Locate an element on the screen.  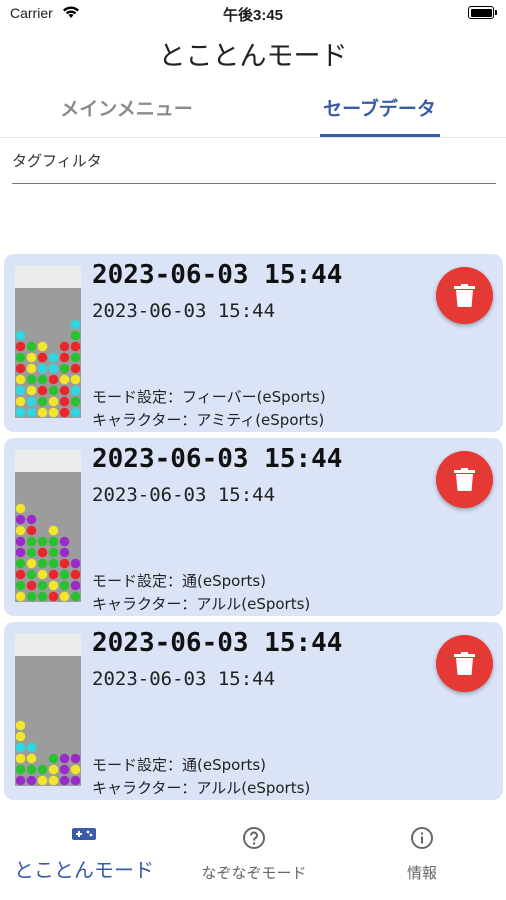
tag-filter-label: タグフィルタ is located at coordinates (57, 161).